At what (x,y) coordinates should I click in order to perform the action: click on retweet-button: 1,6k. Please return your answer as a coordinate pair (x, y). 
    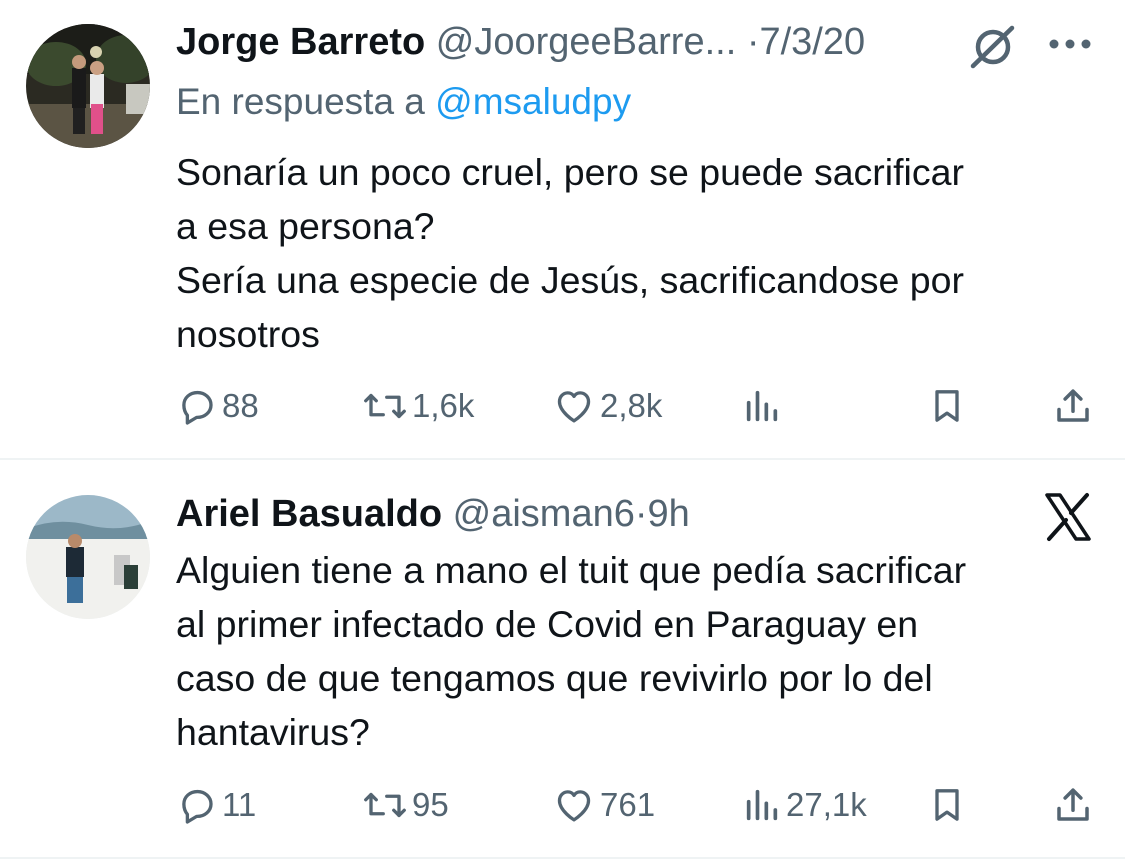
    Looking at the image, I should click on (418, 406).